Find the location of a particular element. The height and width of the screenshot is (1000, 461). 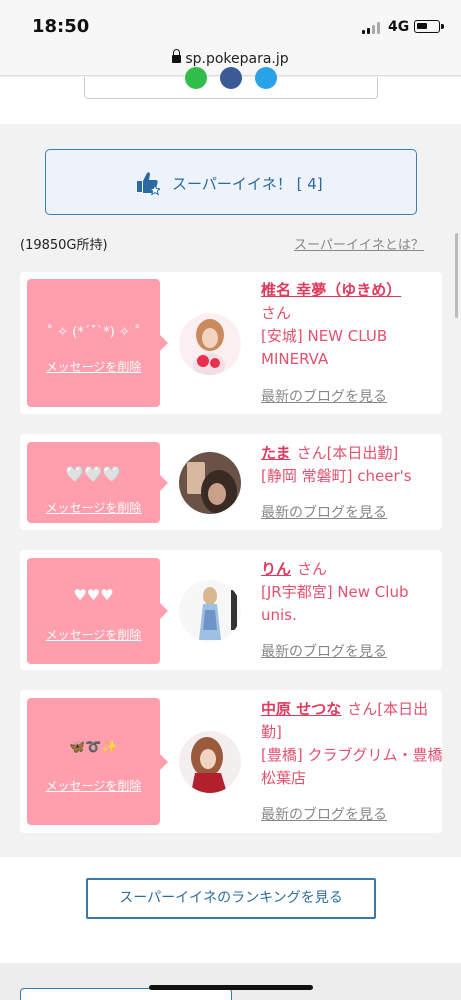

home-indicator is located at coordinates (231, 987).